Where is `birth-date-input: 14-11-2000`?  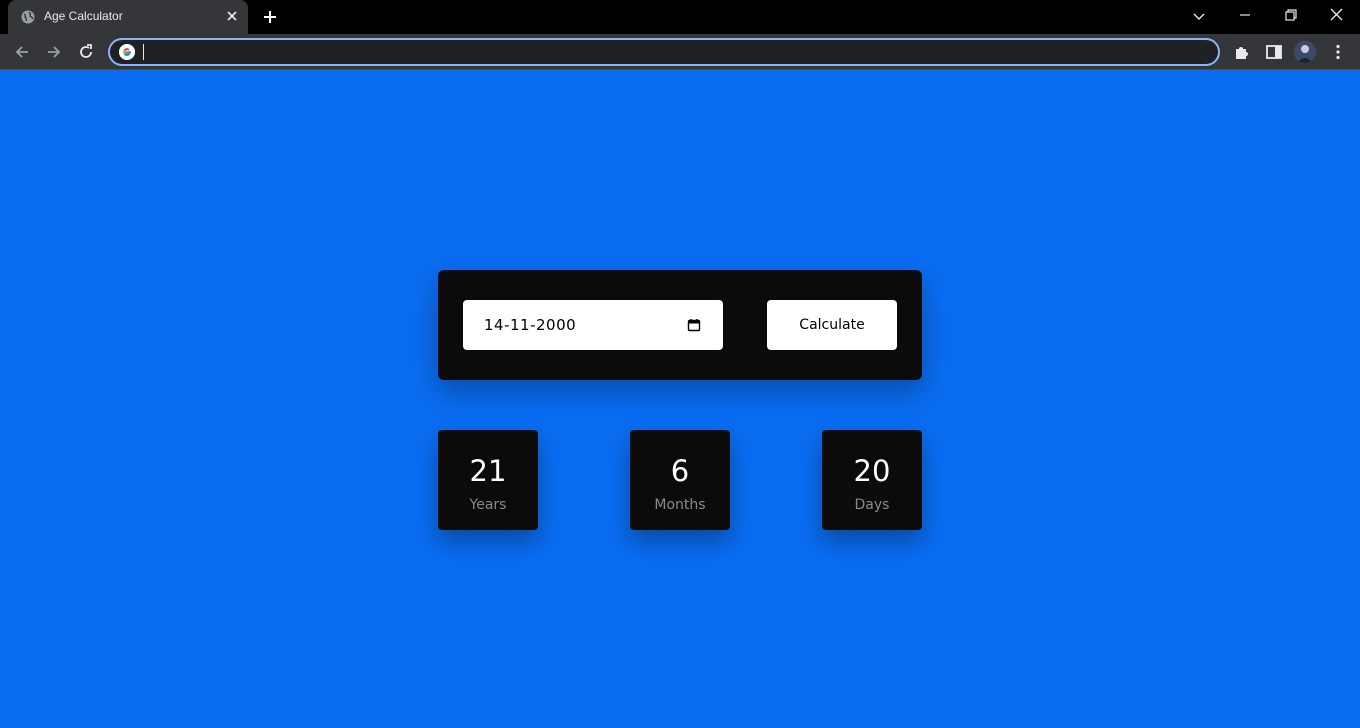
birth-date-input: 14-11-2000 is located at coordinates (593, 325).